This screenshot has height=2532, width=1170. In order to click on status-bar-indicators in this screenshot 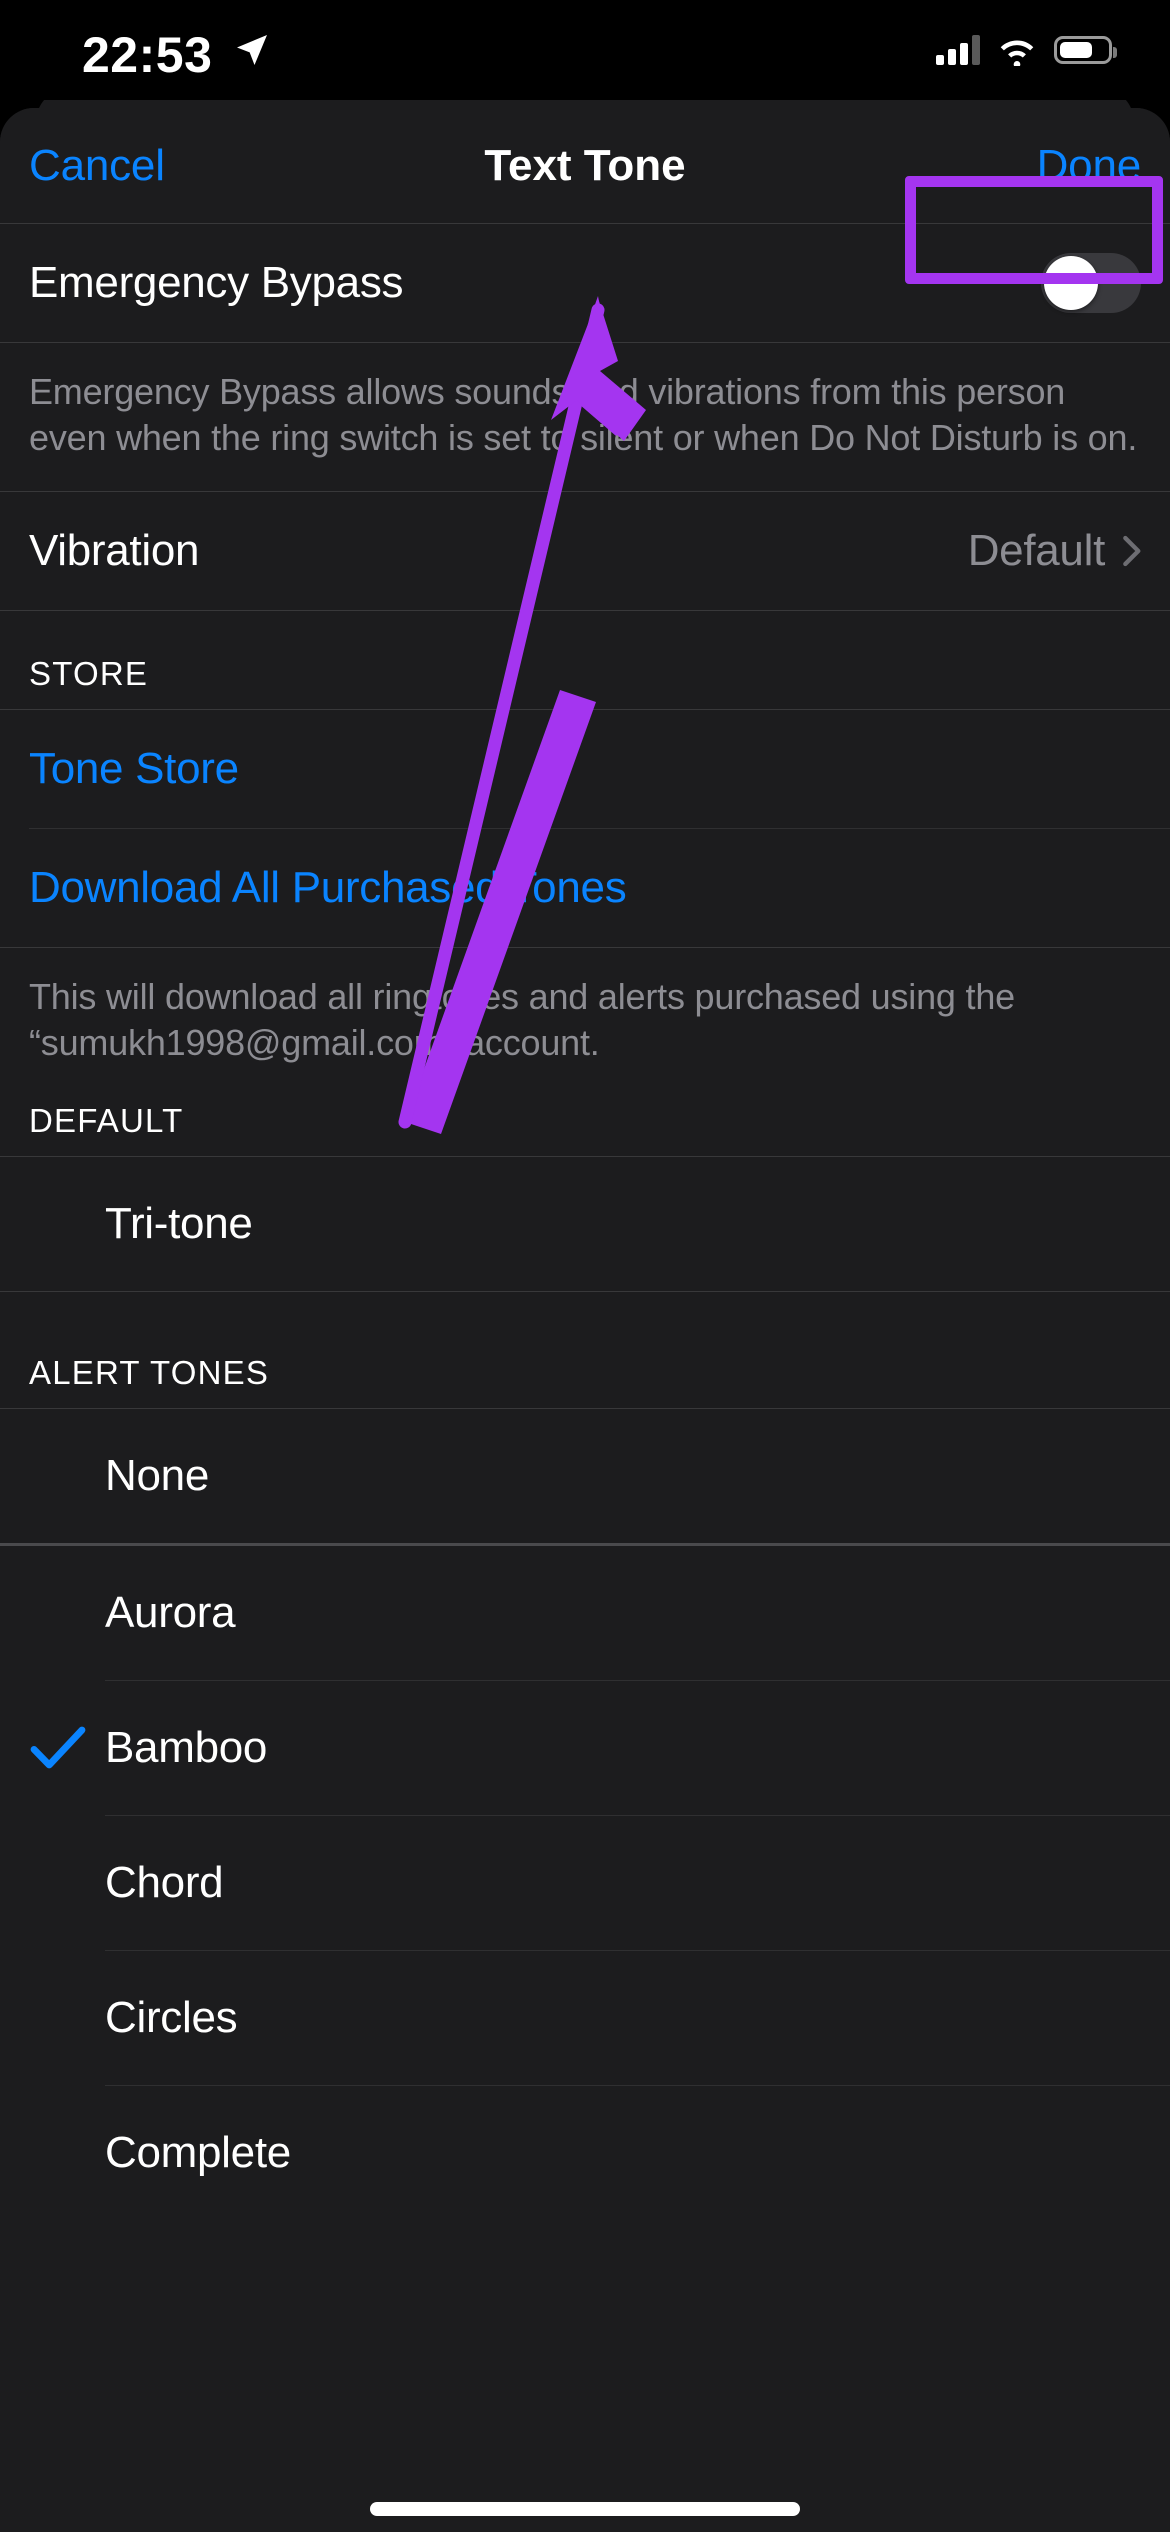, I will do `click(1026, 50)`.